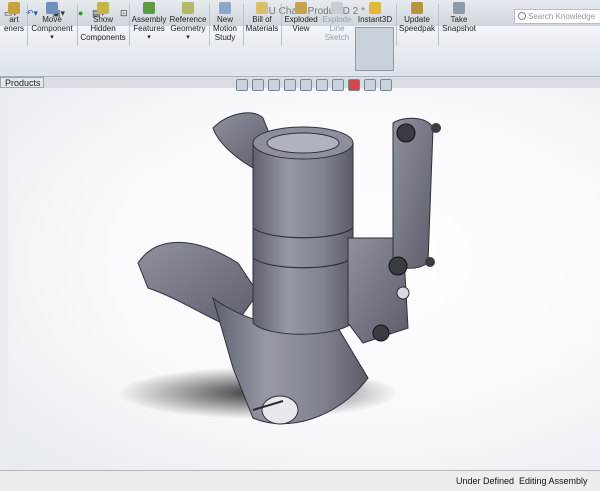 This screenshot has width=600, height=491. What do you see at coordinates (430, 262) in the screenshot?
I see `bolt-mid-right` at bounding box center [430, 262].